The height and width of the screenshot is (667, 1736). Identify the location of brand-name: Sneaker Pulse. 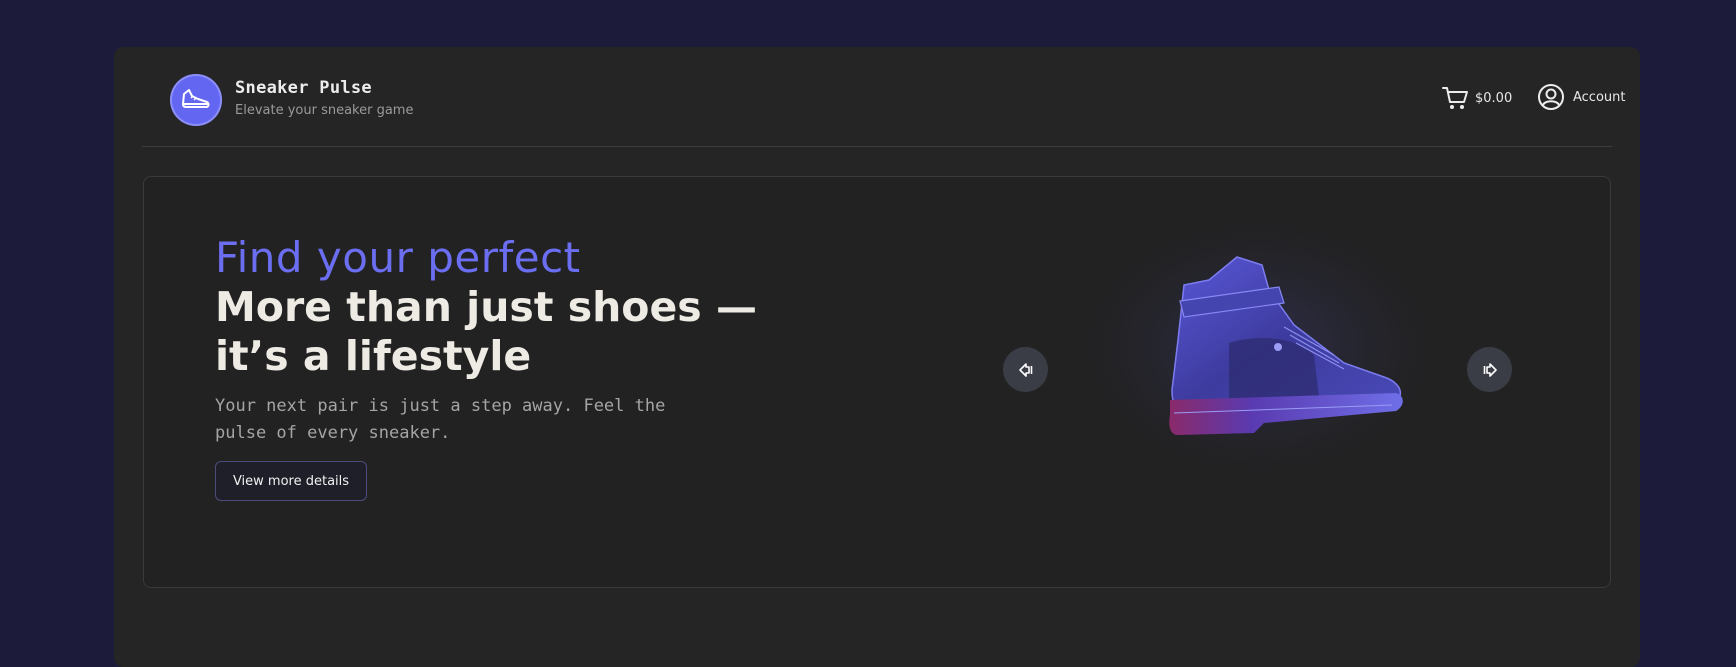
(303, 88).